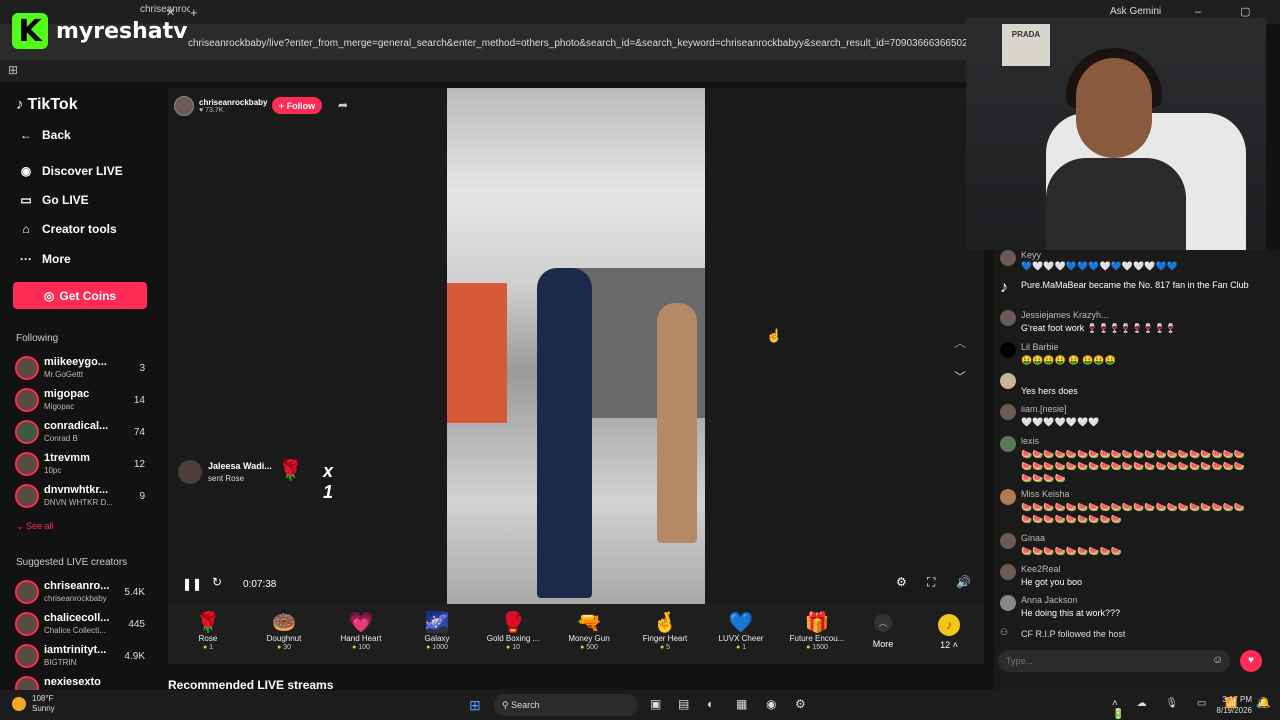 The width and height of the screenshot is (1280, 720). I want to click on hand-heart-icon: 💗, so click(361, 623).